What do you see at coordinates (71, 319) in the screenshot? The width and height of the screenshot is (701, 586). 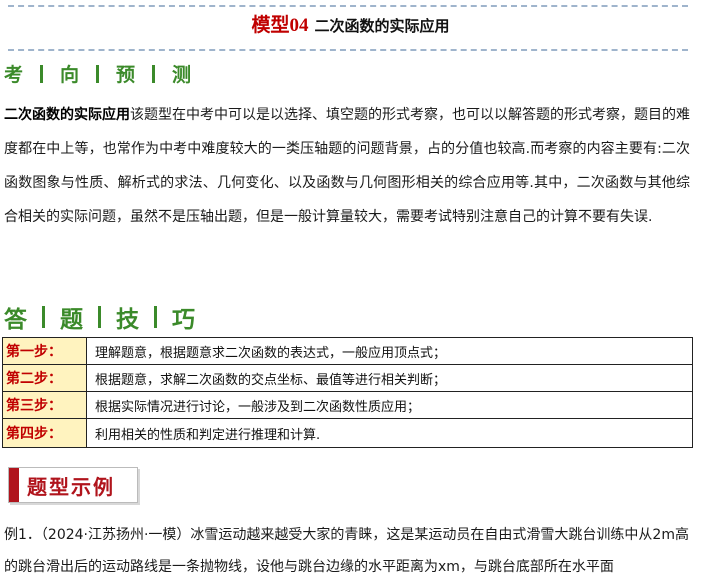 I see `heading-char: 题` at bounding box center [71, 319].